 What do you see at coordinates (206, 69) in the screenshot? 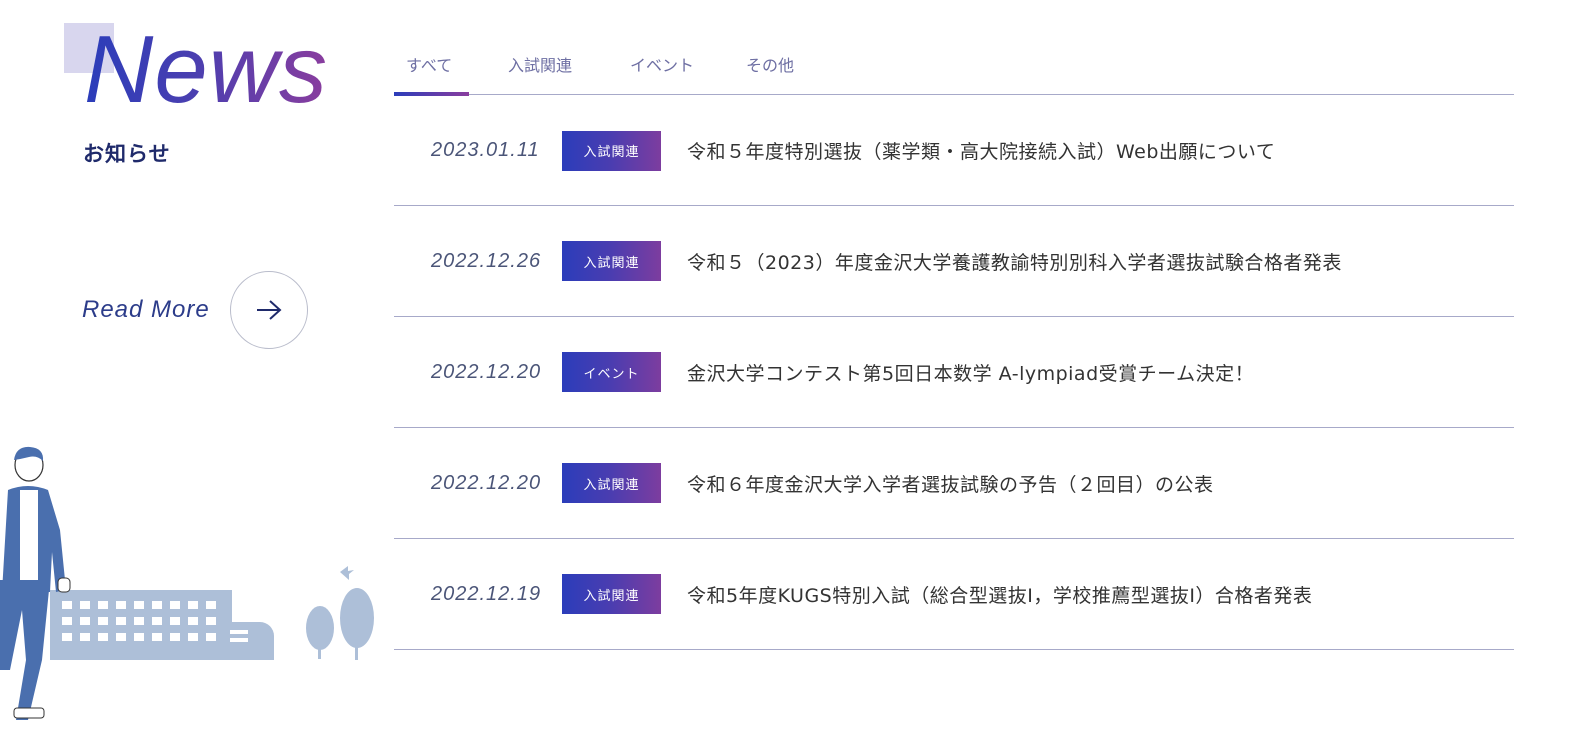
I see `page-title: News` at bounding box center [206, 69].